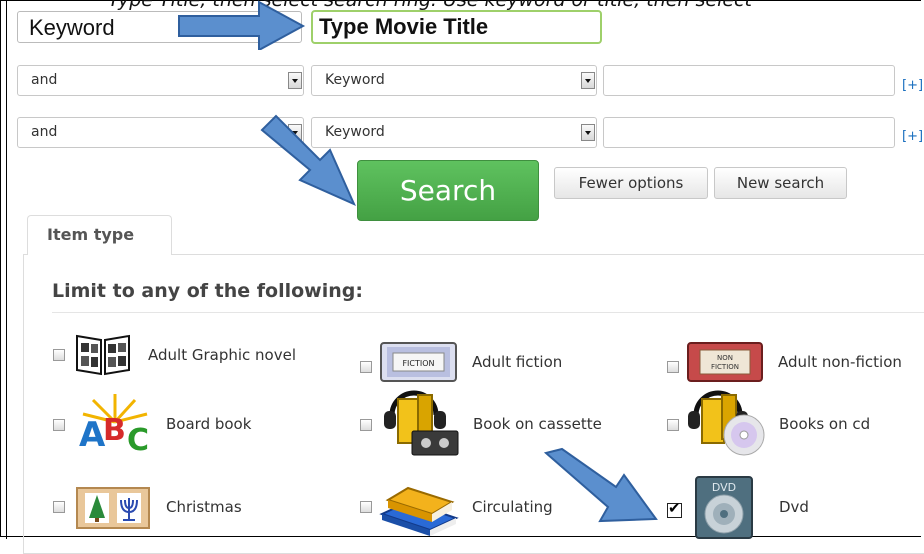  What do you see at coordinates (366, 367) in the screenshot?
I see `checkbox-adult-fiction` at bounding box center [366, 367].